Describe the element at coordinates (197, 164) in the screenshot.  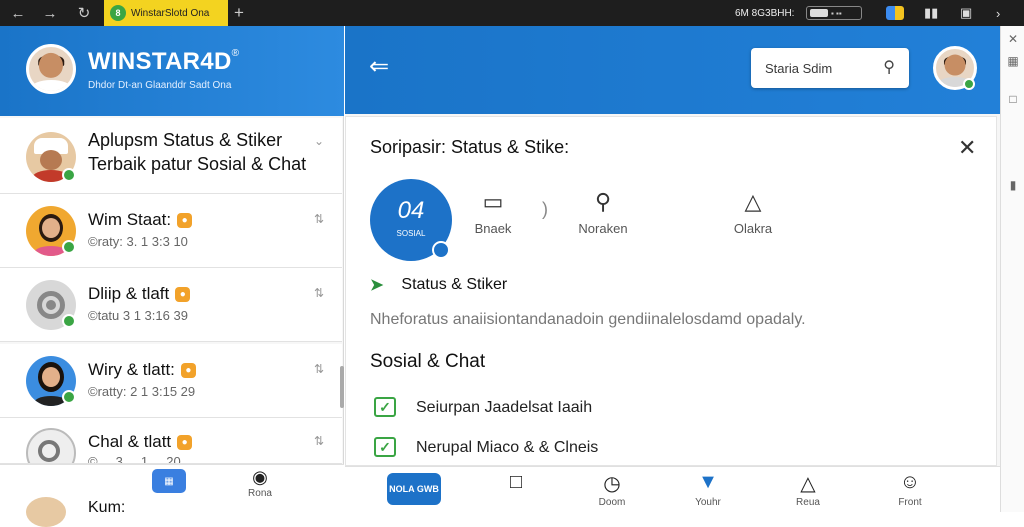
I see `chat-name-line2: Terbaik patur Sosial & Chat` at that location.